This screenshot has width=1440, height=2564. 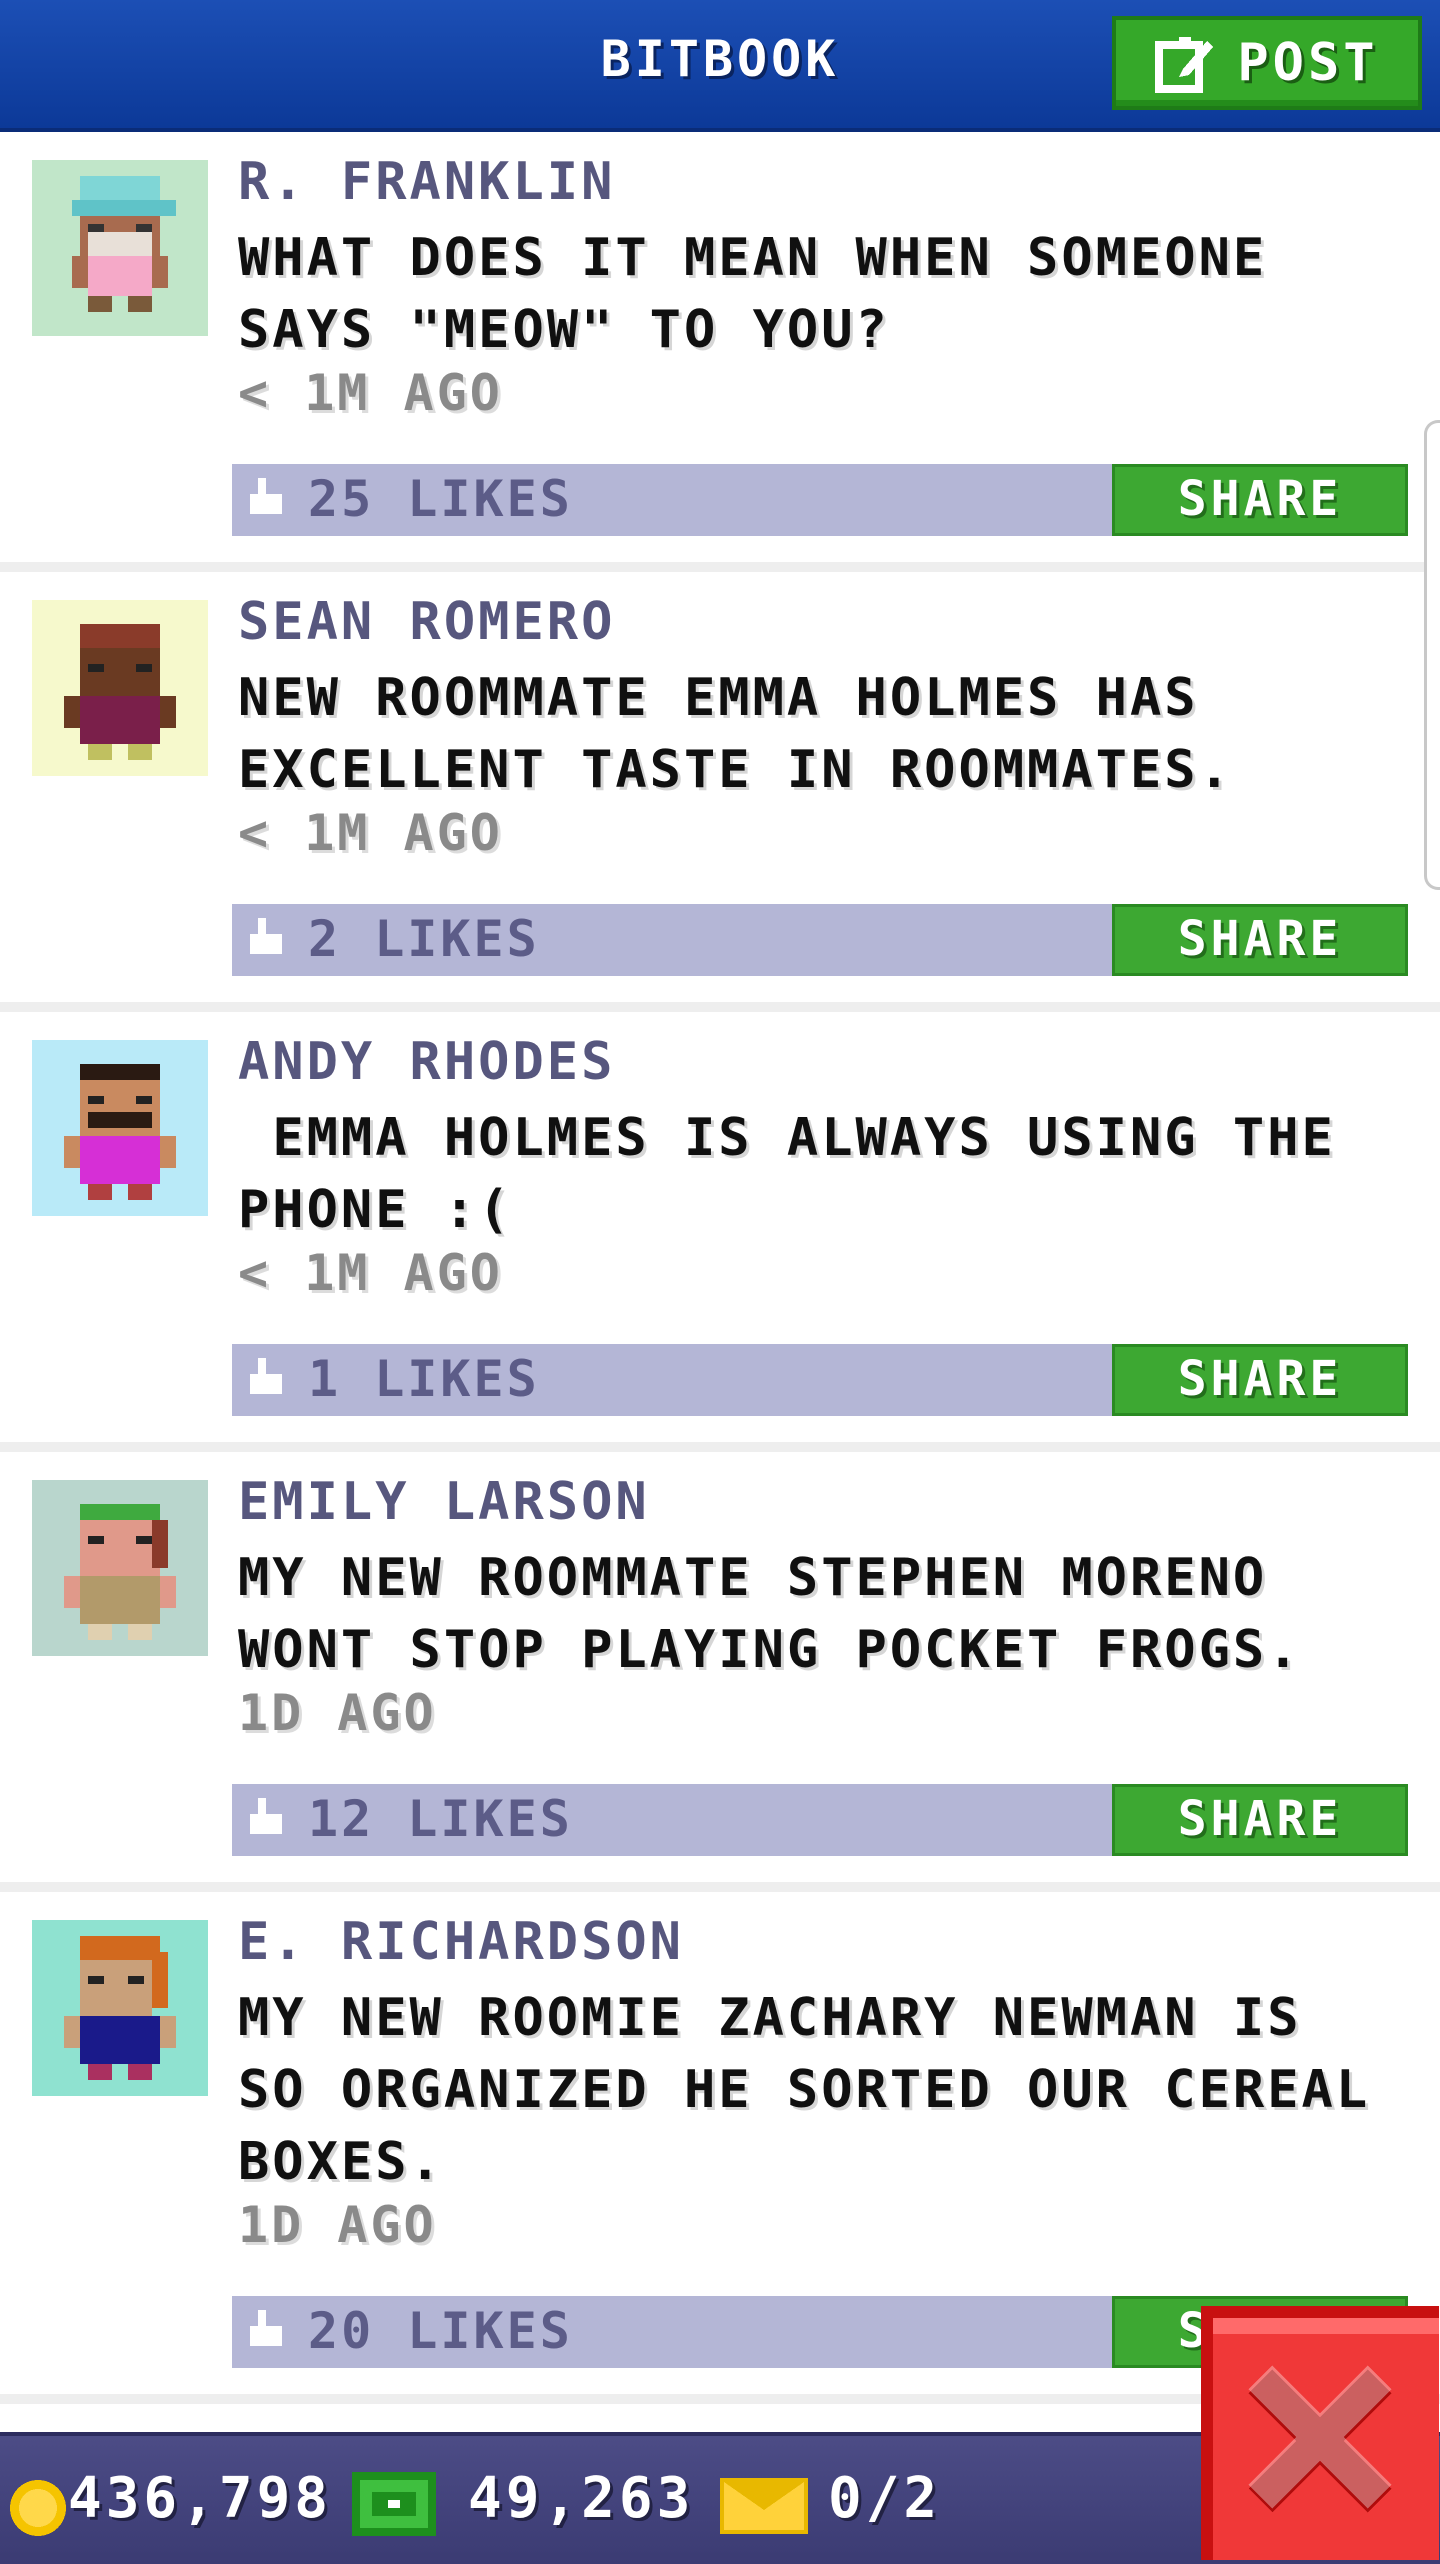 I want to click on like-bar: 1 LIKES SHARE, so click(x=820, y=1380).